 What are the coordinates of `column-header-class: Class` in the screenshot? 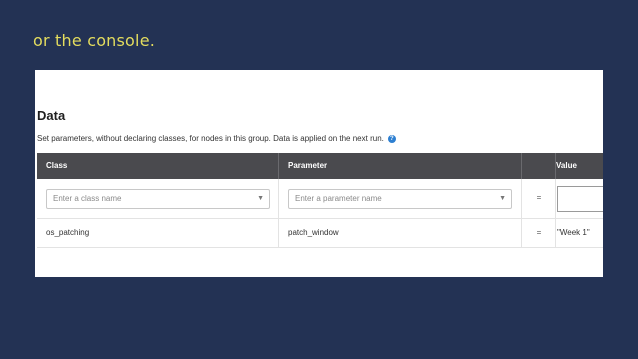 It's located at (158, 166).